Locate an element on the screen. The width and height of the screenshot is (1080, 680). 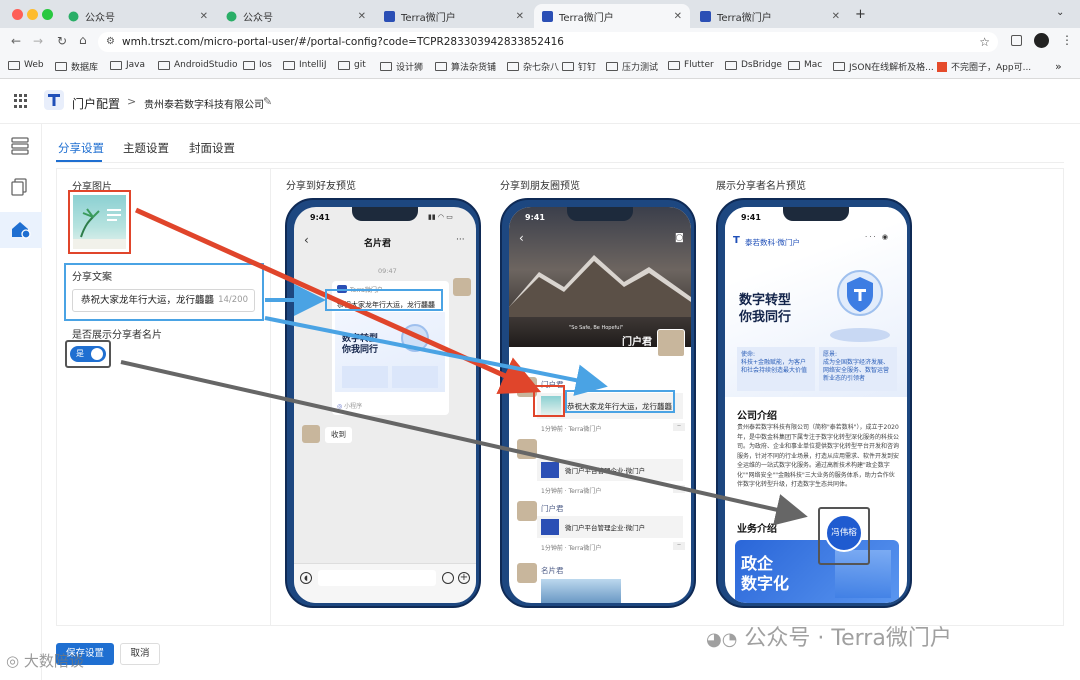
red-target-box is located at coordinates (549, 401).